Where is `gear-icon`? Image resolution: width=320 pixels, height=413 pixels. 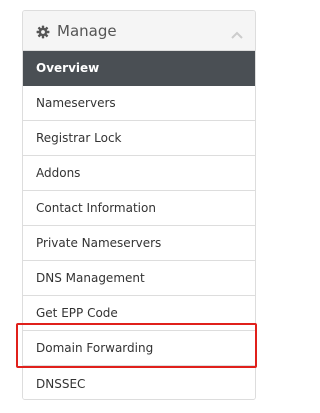 gear-icon is located at coordinates (43, 31).